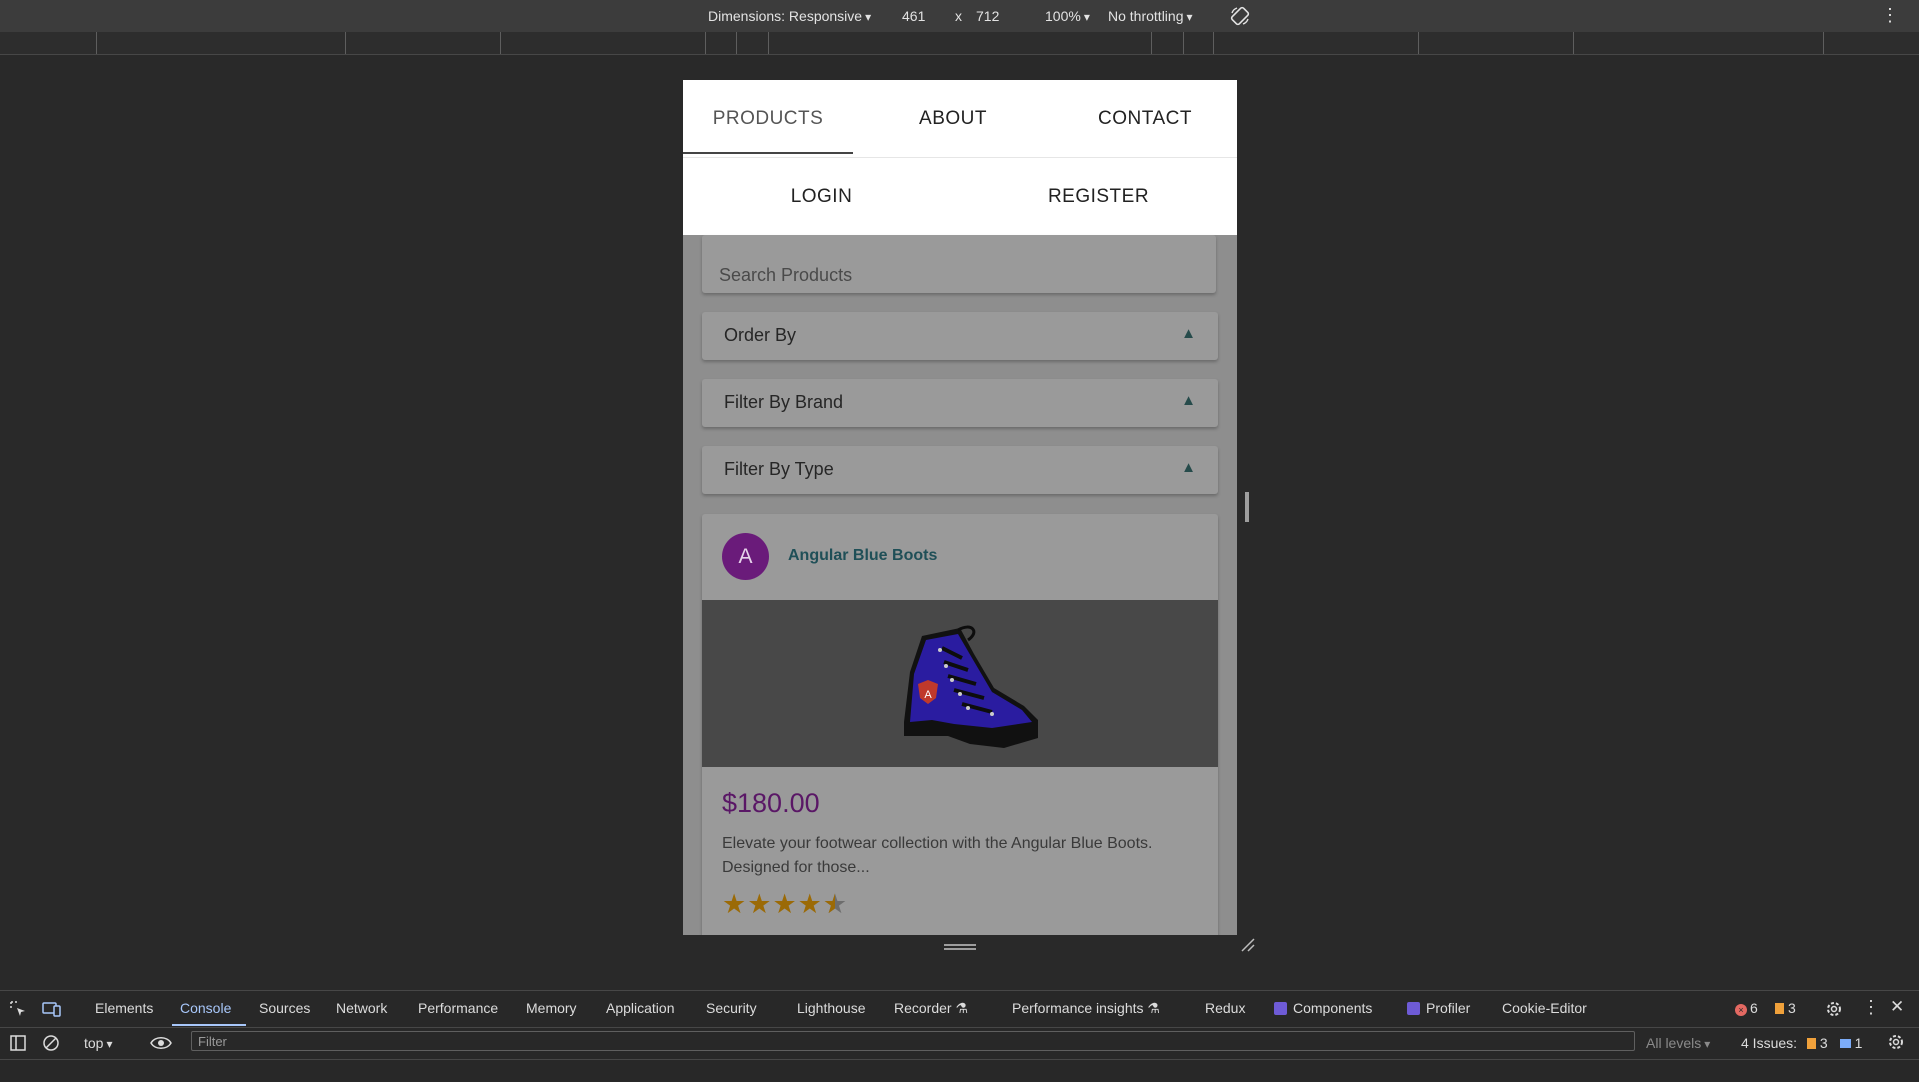  I want to click on tab-recorder: Recorder ⚗, so click(931, 1008).